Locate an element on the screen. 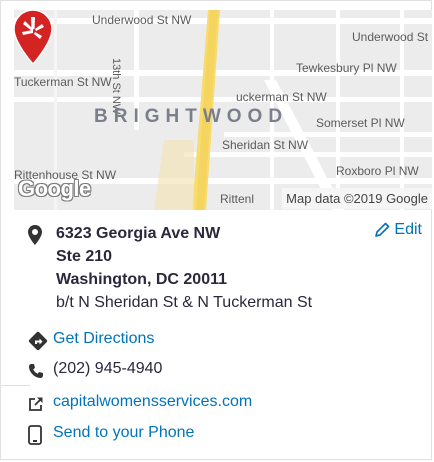 The width and height of the screenshot is (434, 462). edit-link: Edit is located at coordinates (398, 230).